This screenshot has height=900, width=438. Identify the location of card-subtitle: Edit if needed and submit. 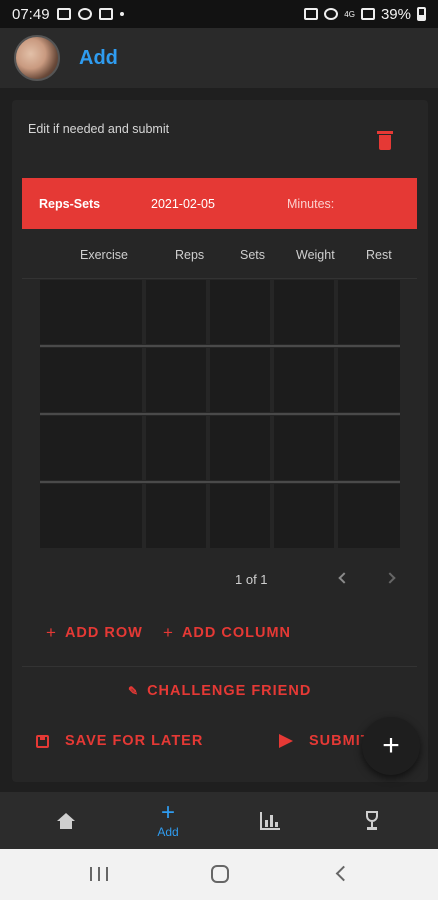
(99, 129).